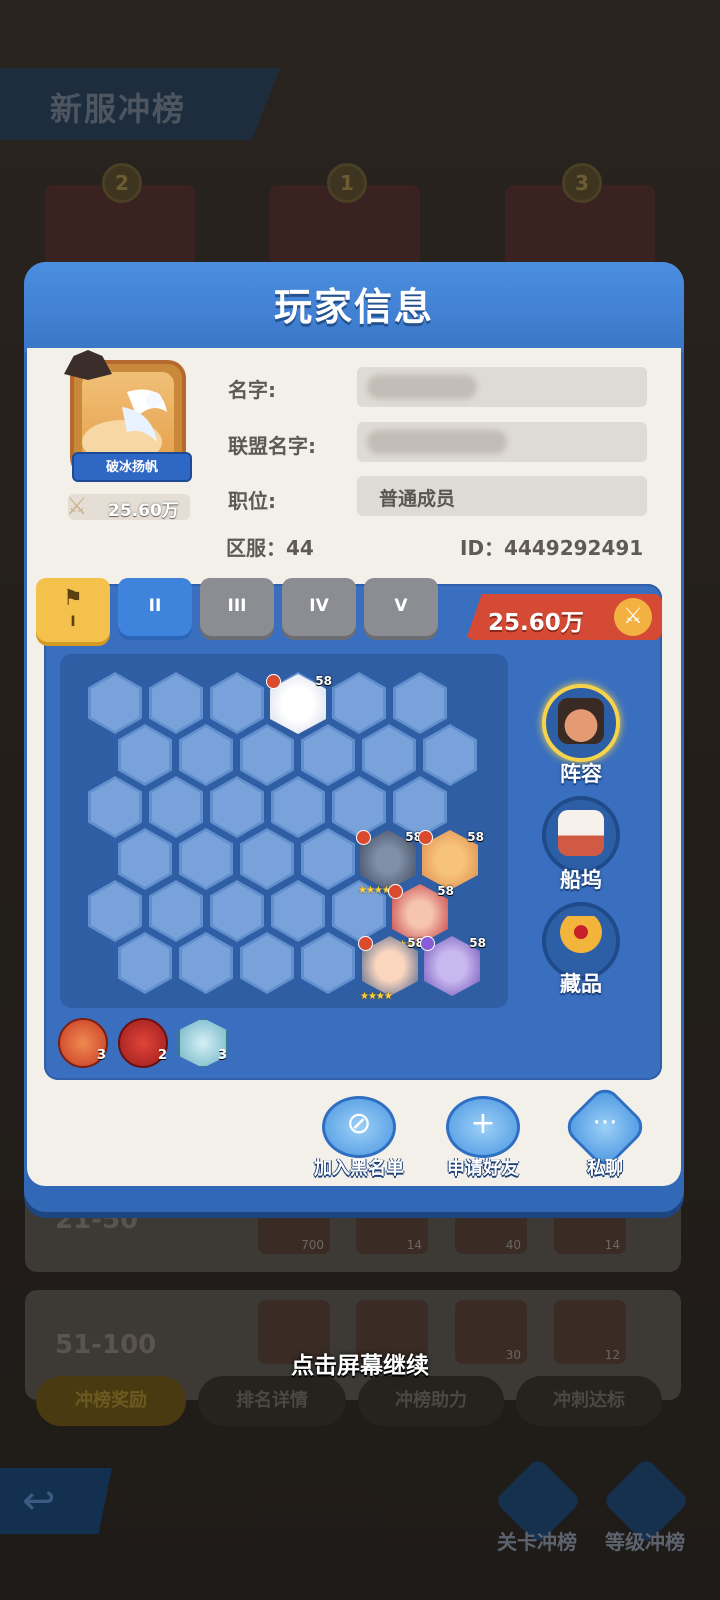 This screenshot has width=720, height=1600. What do you see at coordinates (437, 442) in the screenshot?
I see `blurred-alliance` at bounding box center [437, 442].